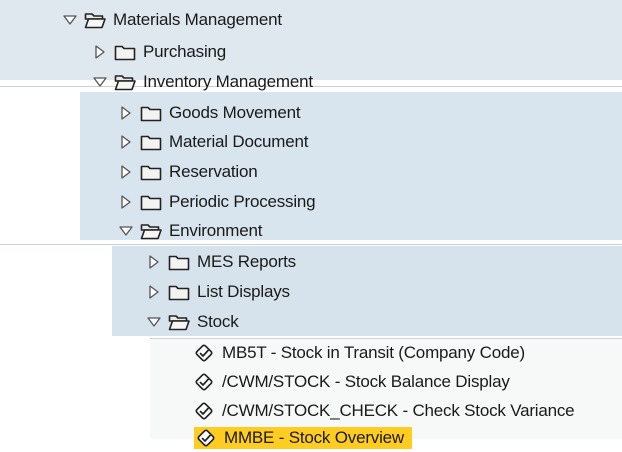  I want to click on tree-node-list-displays: List Displays, so click(218, 292).